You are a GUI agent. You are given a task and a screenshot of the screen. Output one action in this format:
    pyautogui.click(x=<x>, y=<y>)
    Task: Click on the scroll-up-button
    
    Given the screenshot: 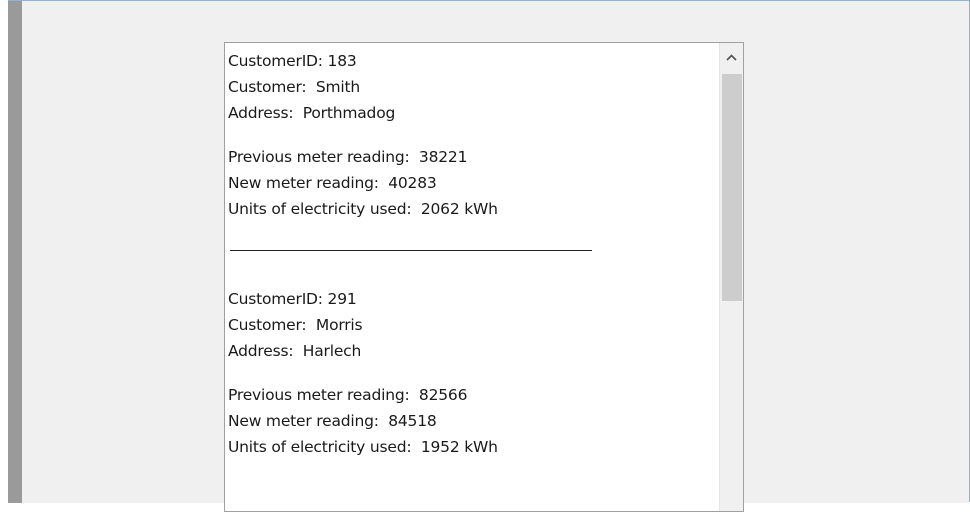 What is the action you would take?
    pyautogui.click(x=731, y=57)
    